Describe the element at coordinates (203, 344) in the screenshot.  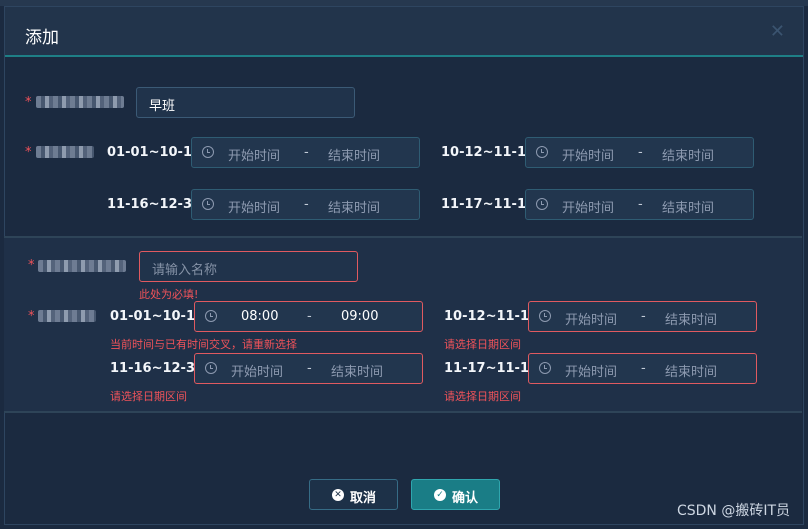
I see `time-error: 当前时间与已有时间交叉，请重新选择` at that location.